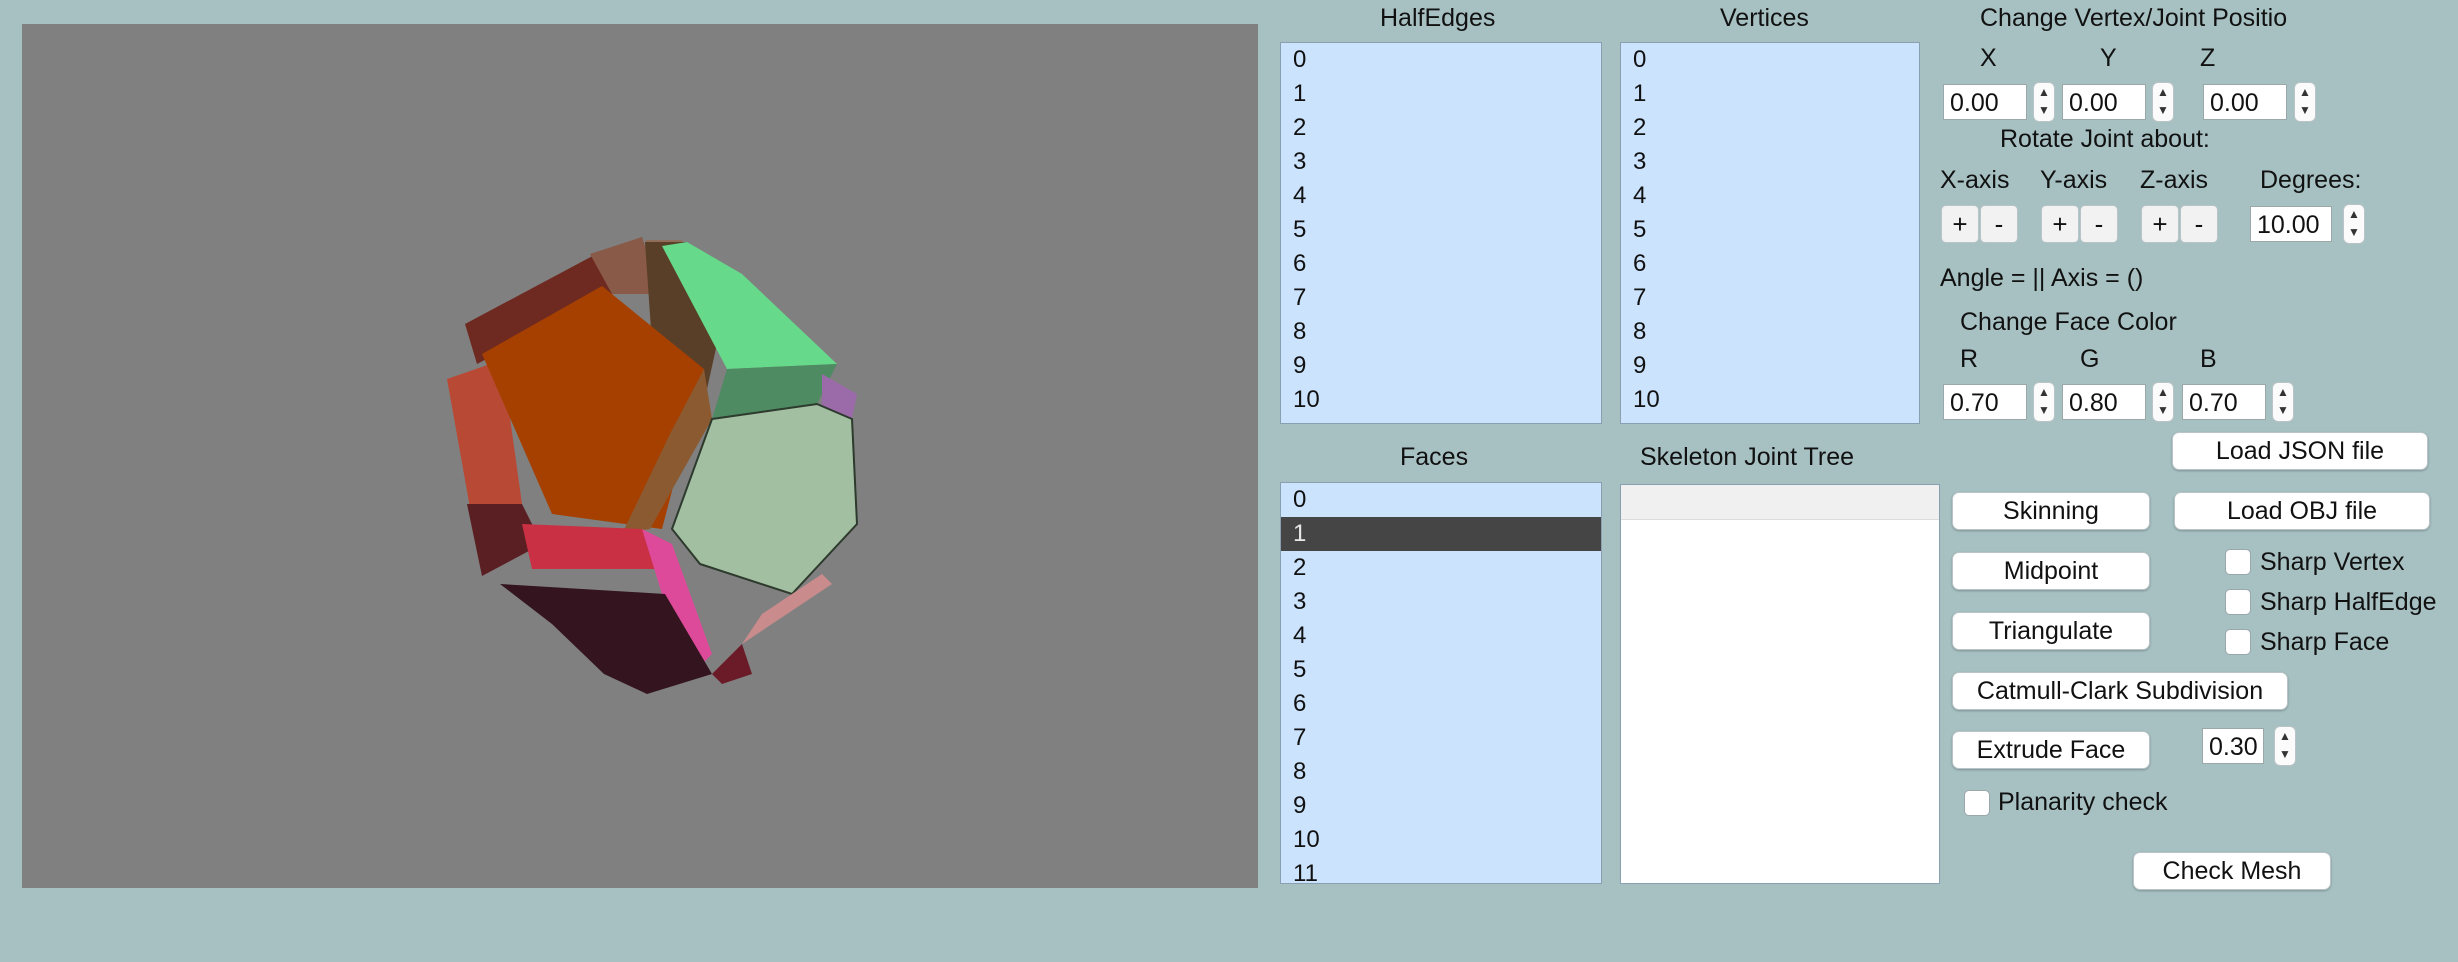 The width and height of the screenshot is (2458, 962). I want to click on vertices-list-item: 8, so click(1770, 332).